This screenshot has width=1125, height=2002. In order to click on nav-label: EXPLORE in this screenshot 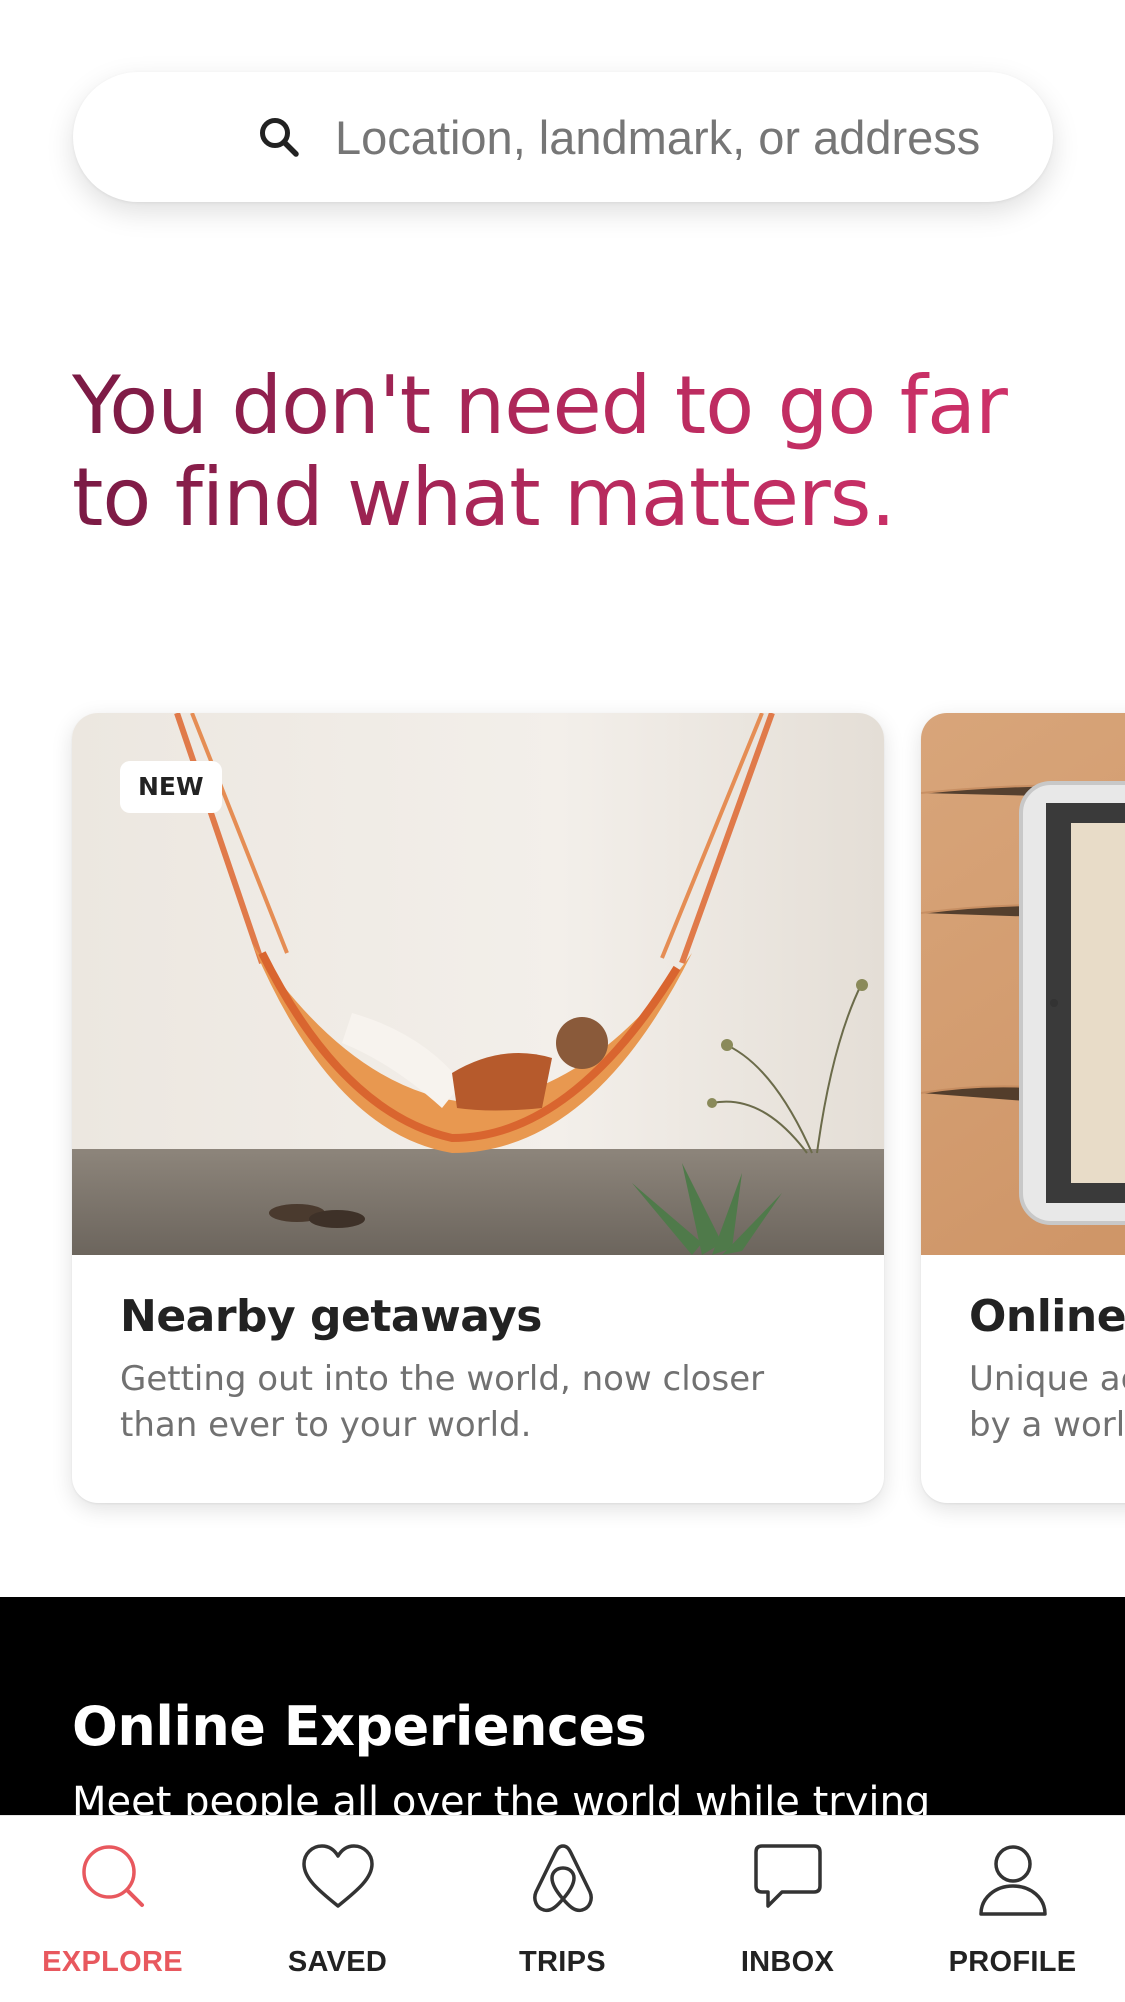, I will do `click(112, 1962)`.